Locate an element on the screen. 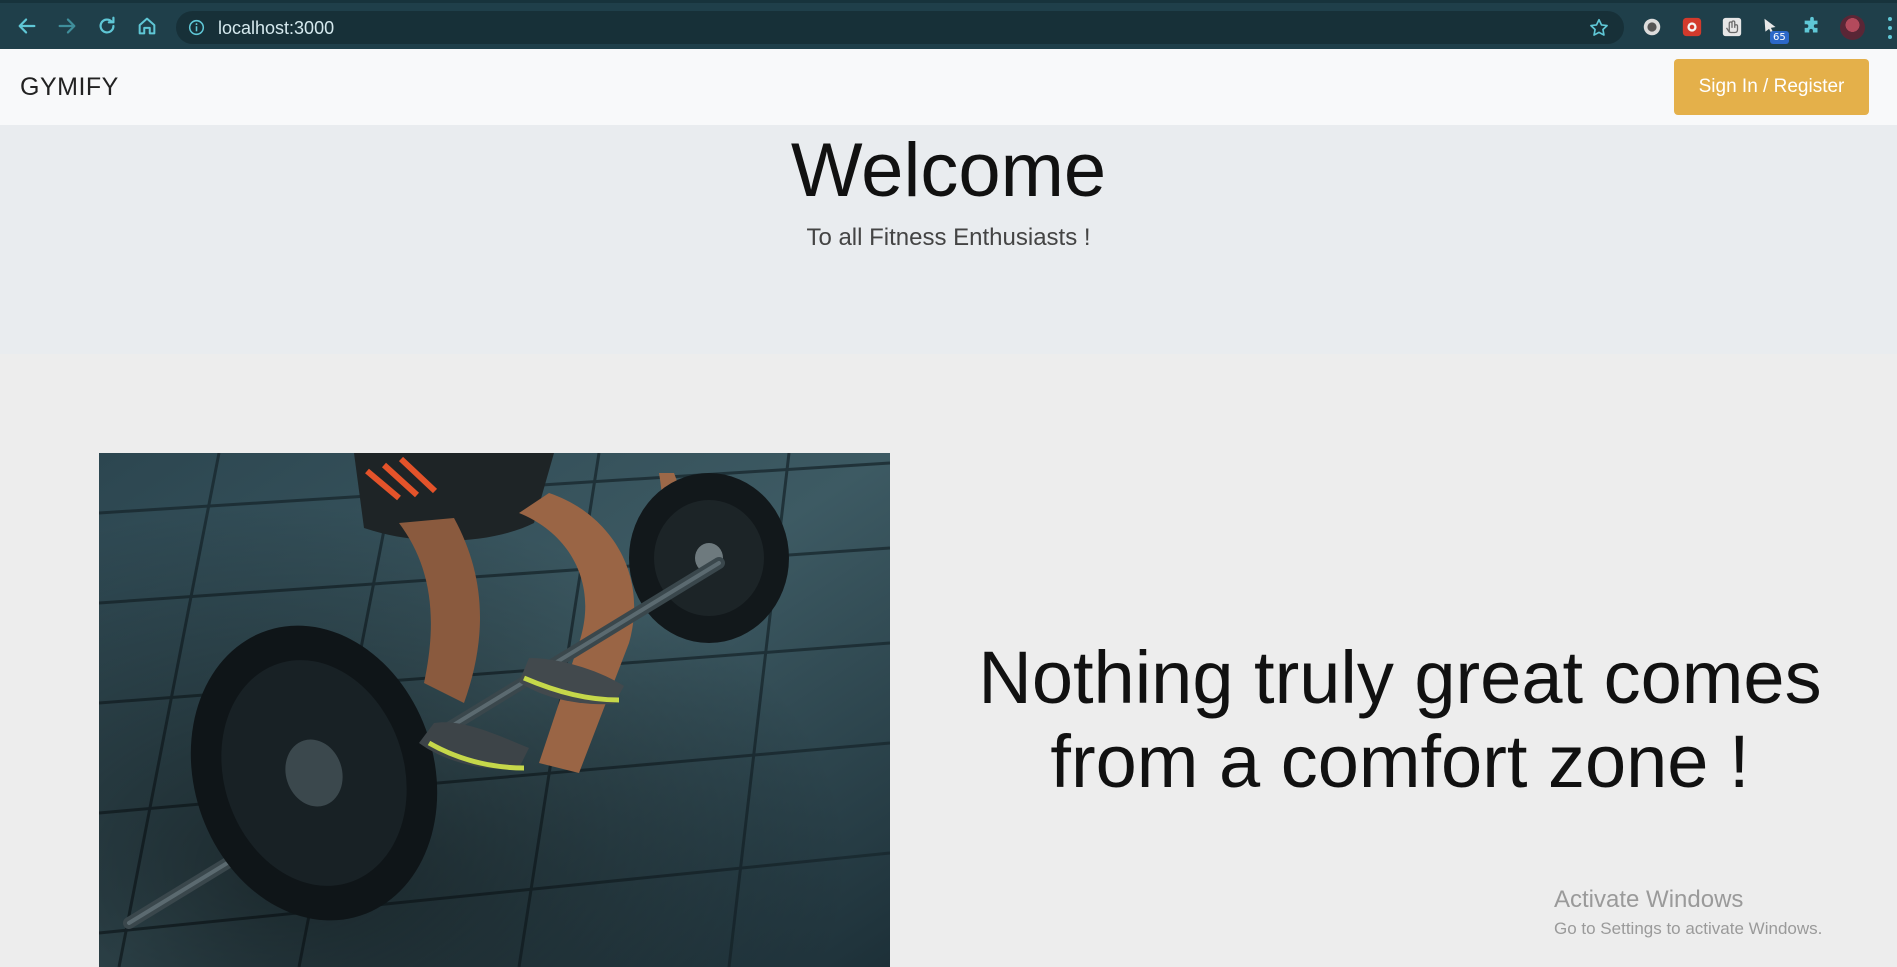  url-text: localhost:3000 is located at coordinates (276, 28).